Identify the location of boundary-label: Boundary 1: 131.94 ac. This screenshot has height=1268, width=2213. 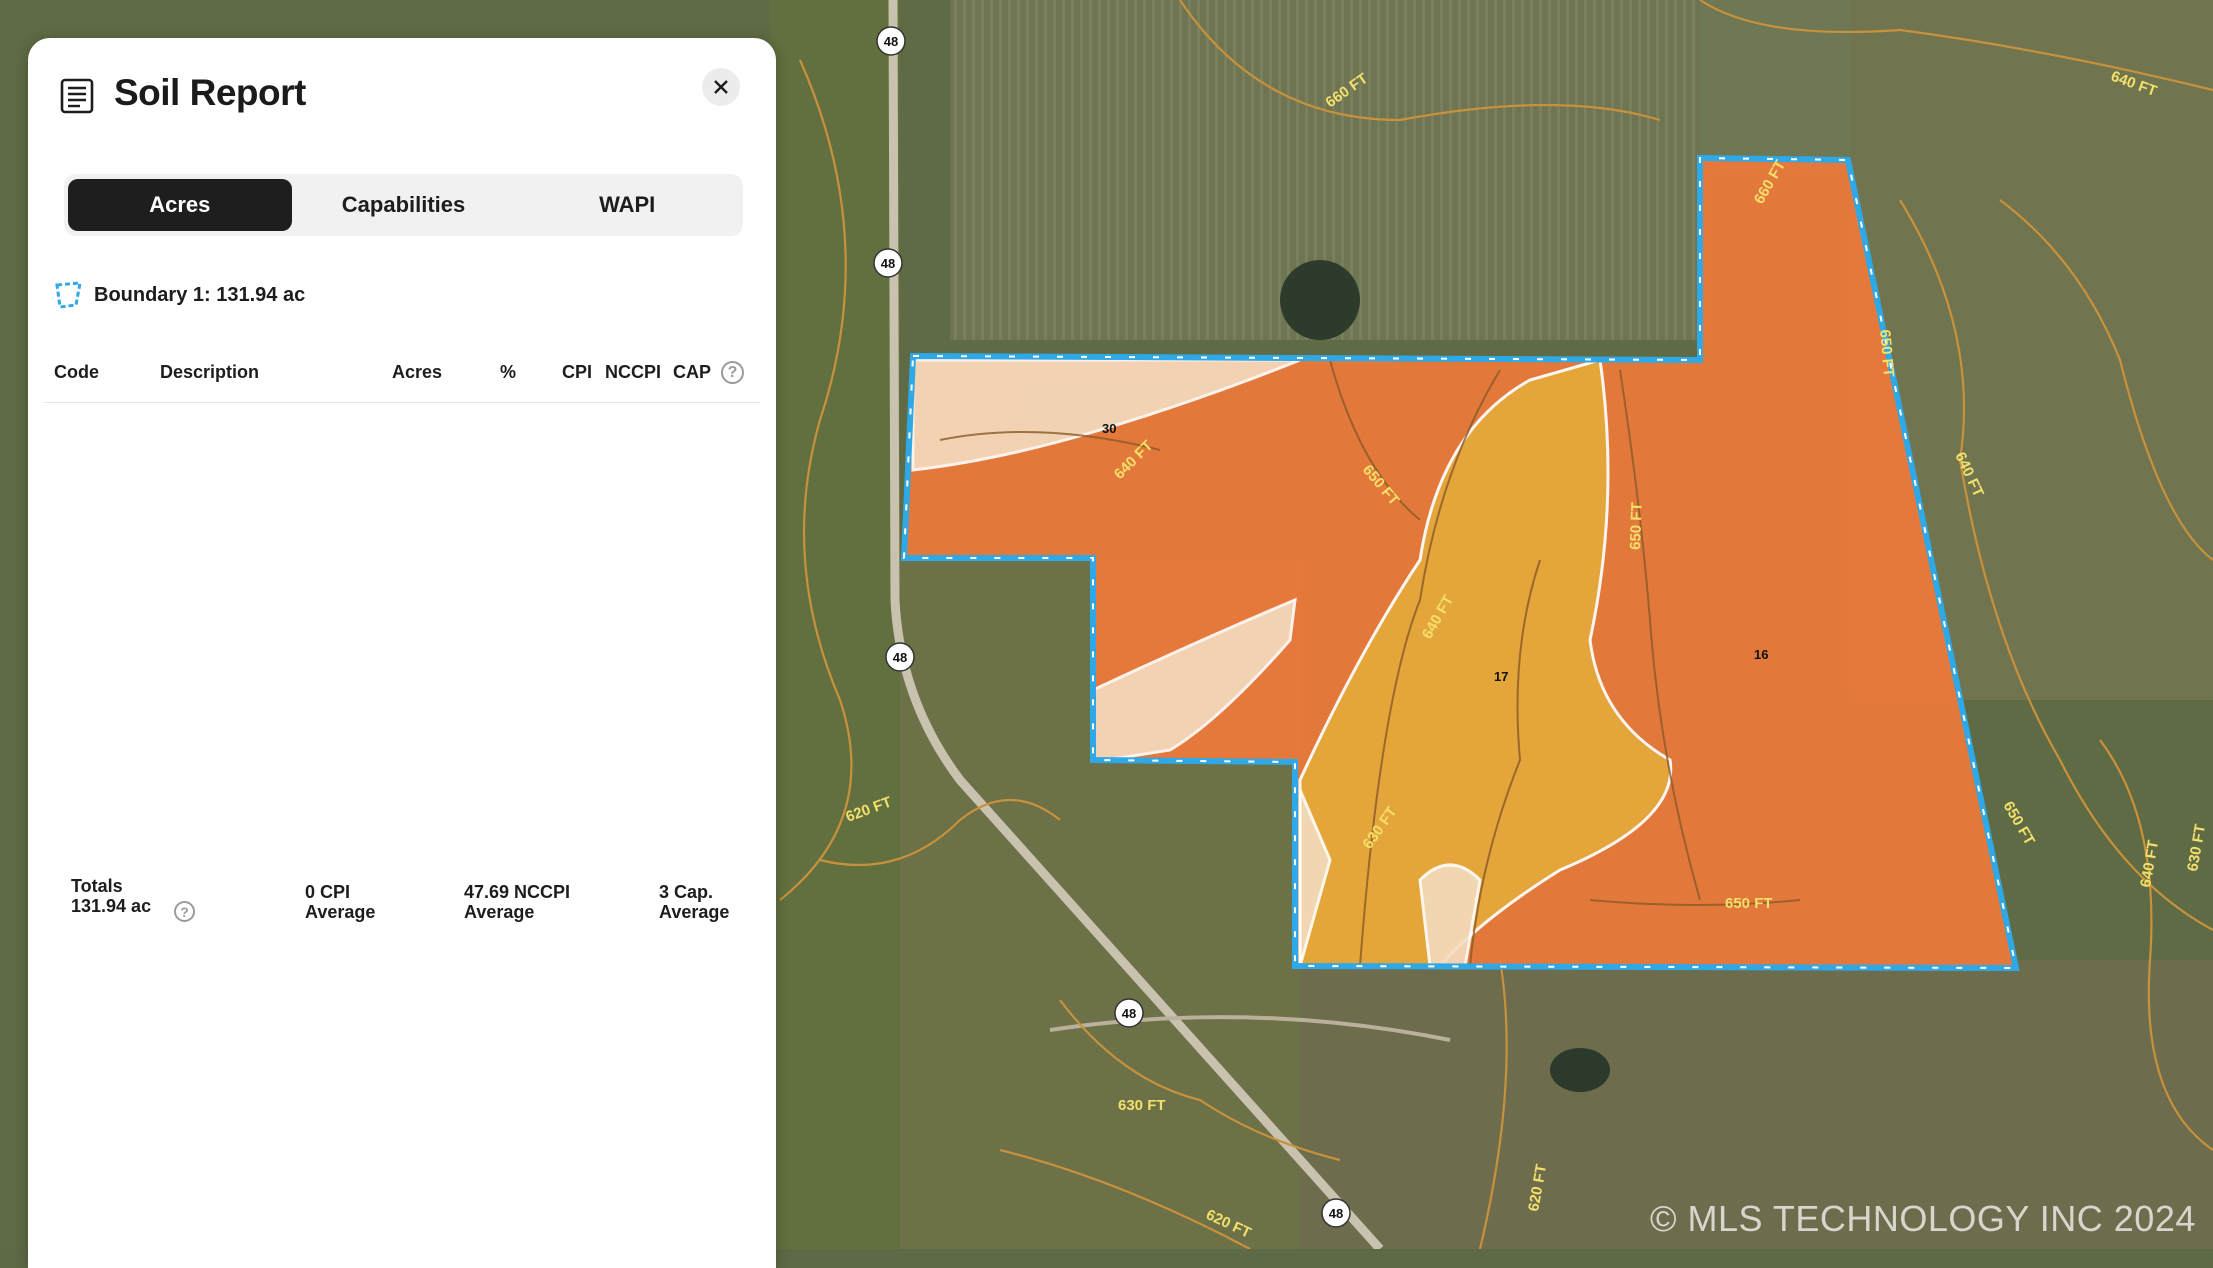
(200, 294).